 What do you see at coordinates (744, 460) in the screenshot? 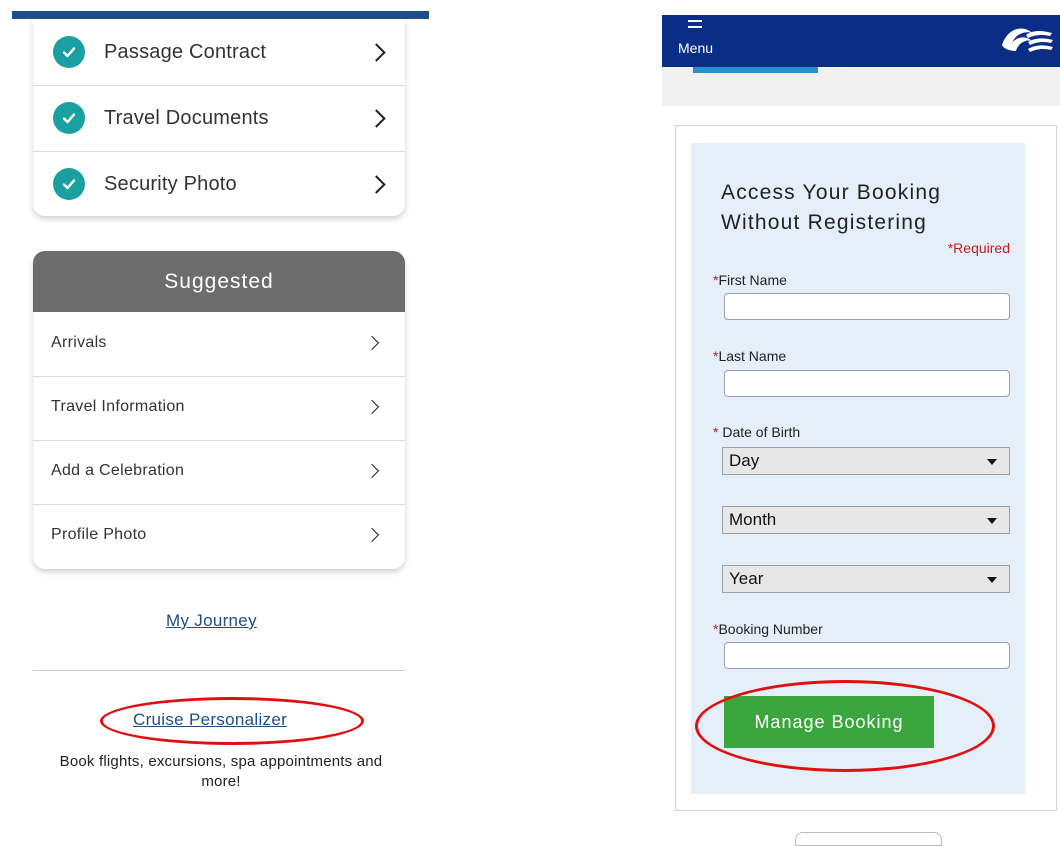
I see `select-value: Day` at bounding box center [744, 460].